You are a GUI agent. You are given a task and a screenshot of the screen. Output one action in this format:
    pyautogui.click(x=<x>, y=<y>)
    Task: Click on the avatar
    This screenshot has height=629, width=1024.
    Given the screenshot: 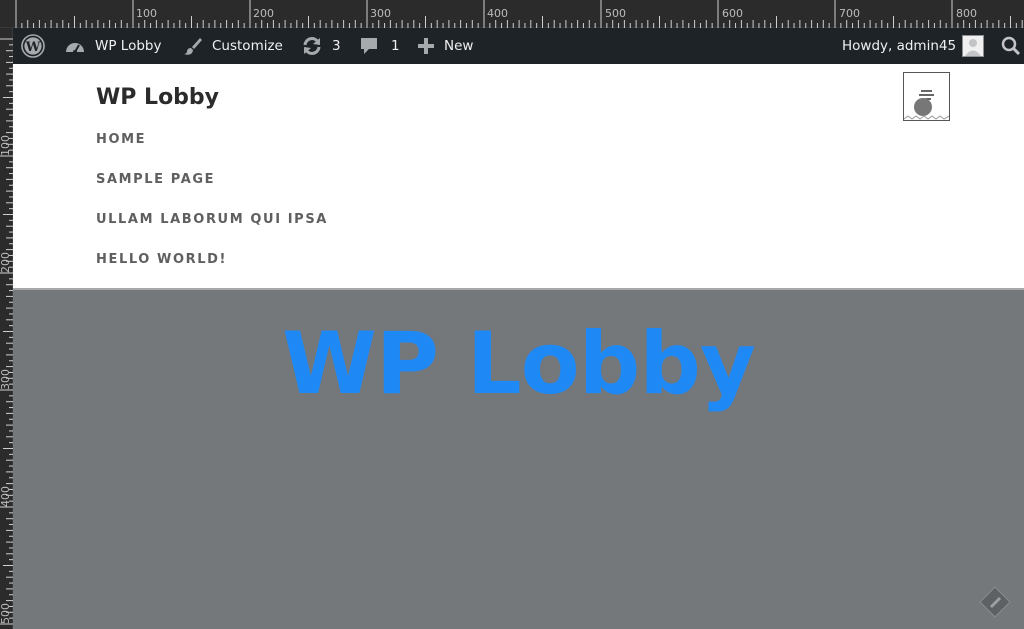 What is the action you would take?
    pyautogui.click(x=973, y=46)
    